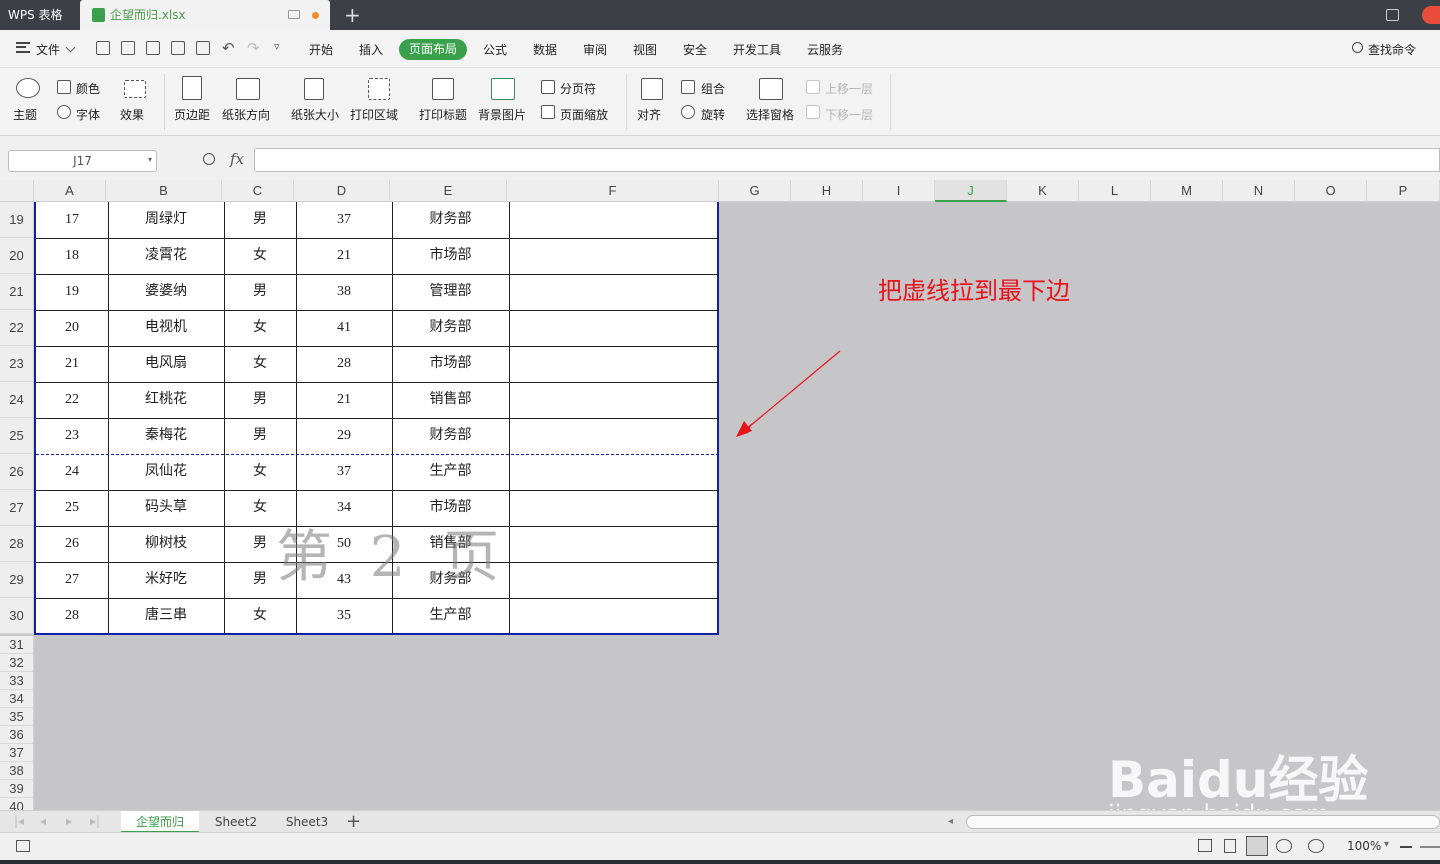 This screenshot has height=864, width=1440. I want to click on add-sheet-button: +, so click(353, 821).